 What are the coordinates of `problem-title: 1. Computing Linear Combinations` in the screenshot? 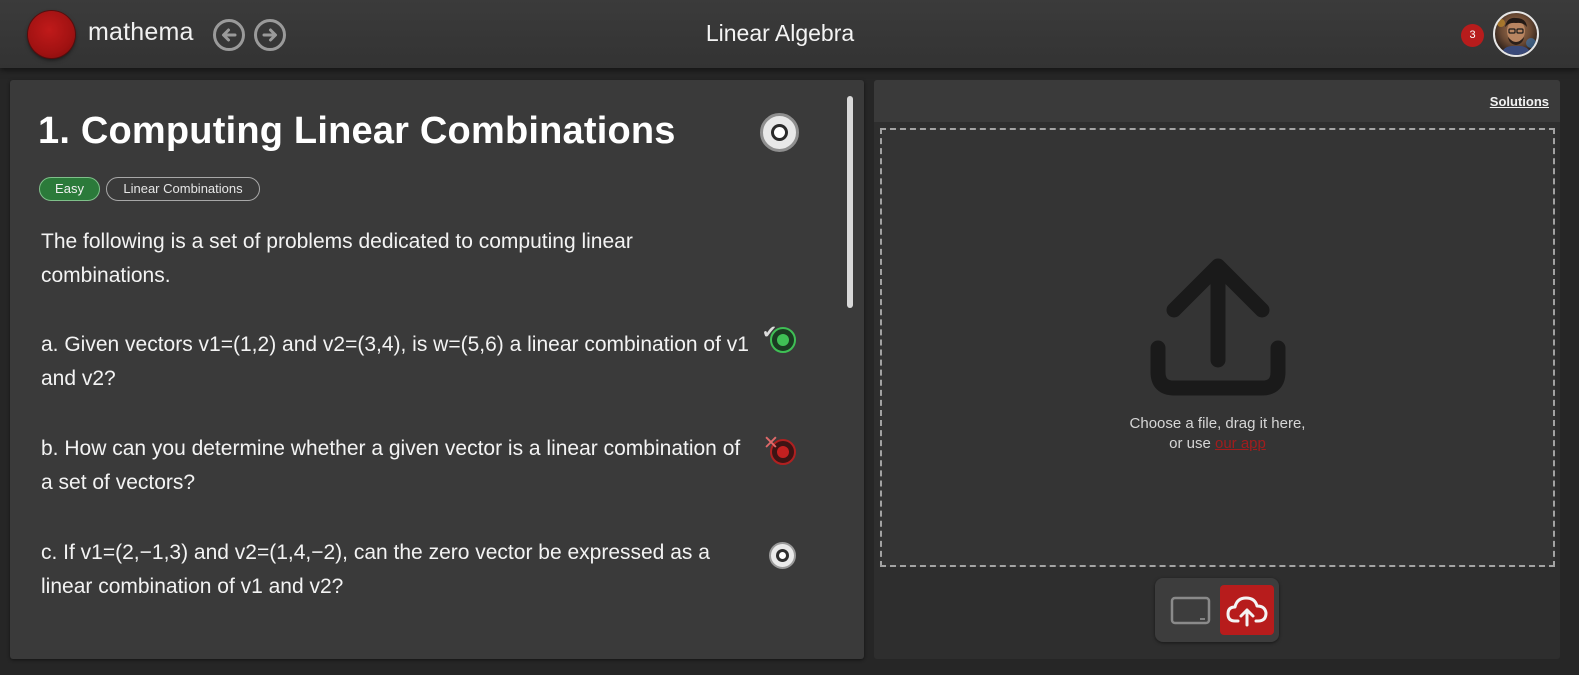 It's located at (357, 131).